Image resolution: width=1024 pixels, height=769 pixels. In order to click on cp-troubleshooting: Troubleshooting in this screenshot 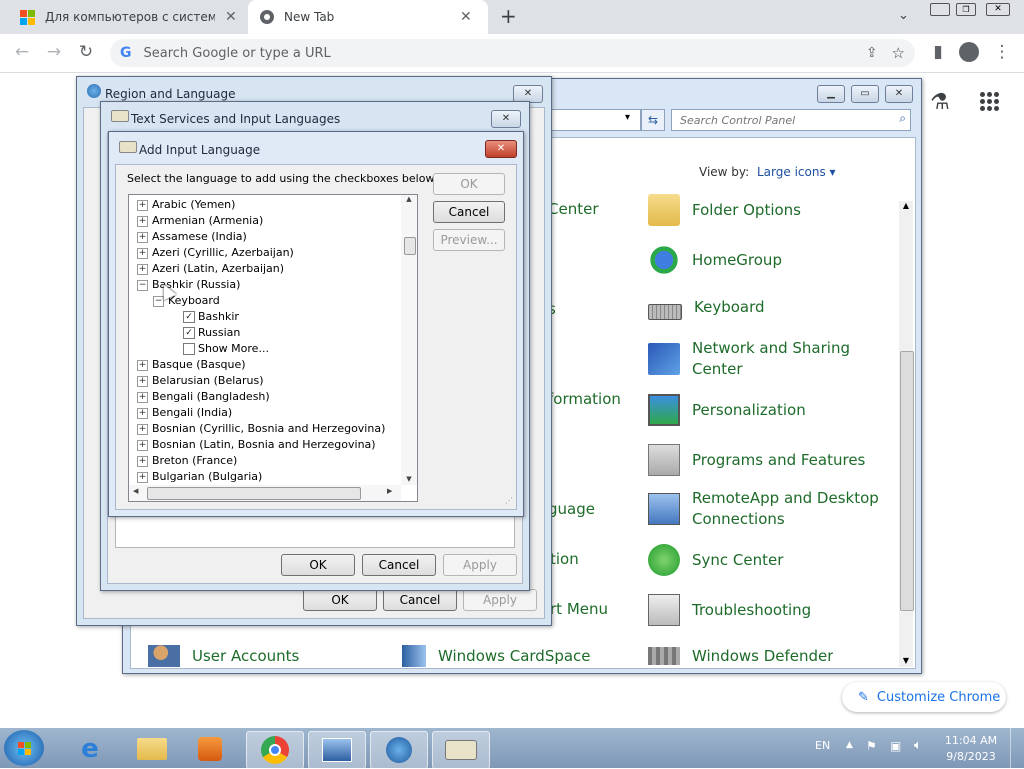, I will do `click(729, 610)`.